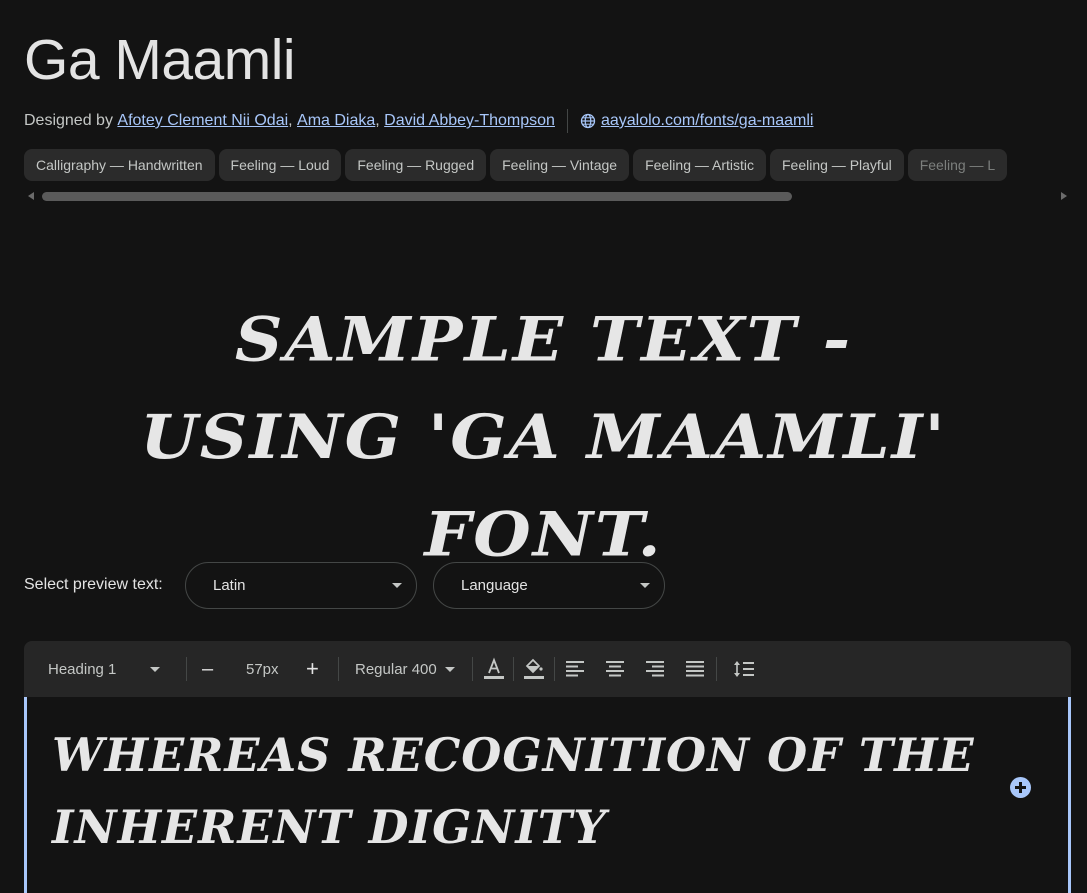 This screenshot has width=1087, height=893. Describe the element at coordinates (549, 585) in the screenshot. I see `language-select: Language` at that location.